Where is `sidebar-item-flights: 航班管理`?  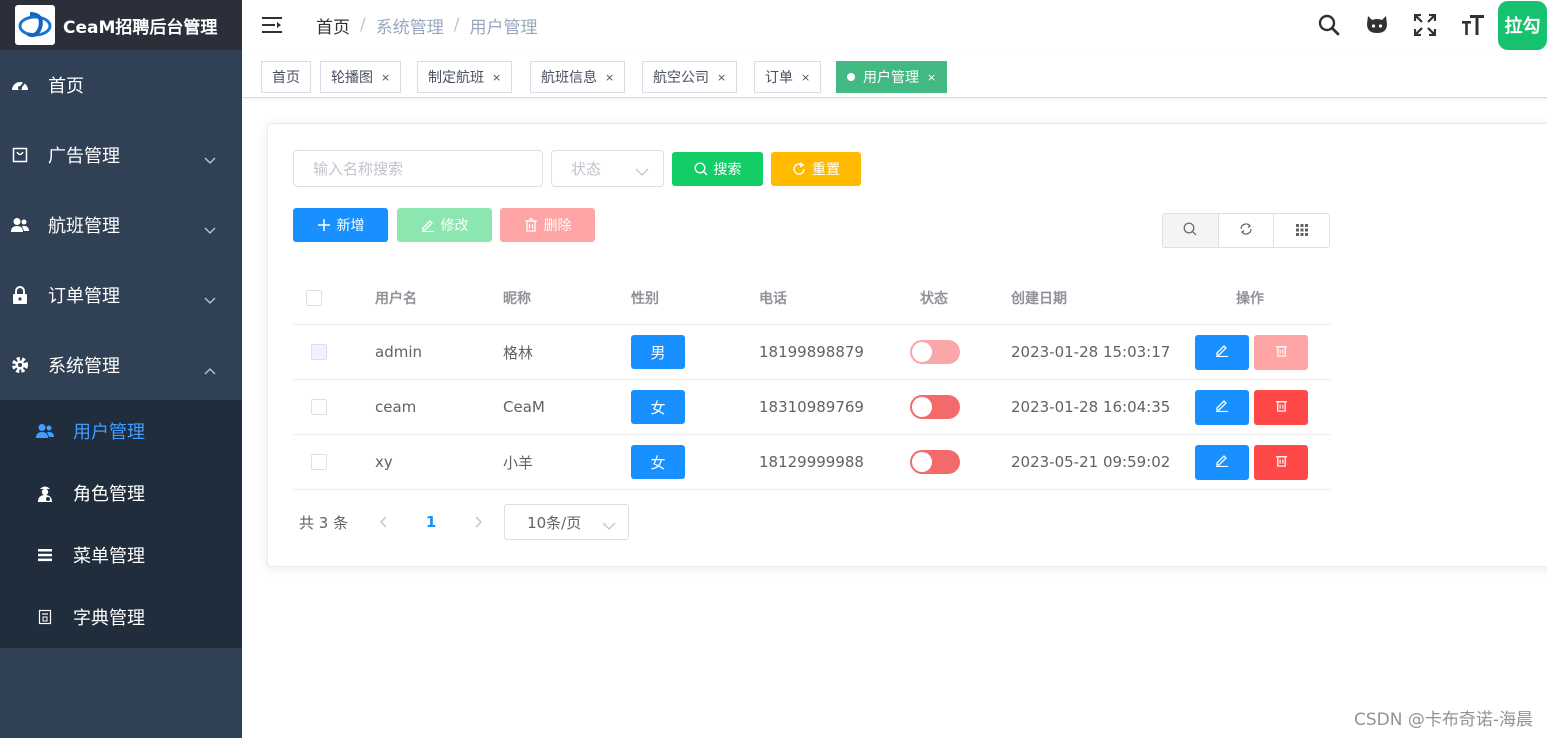 sidebar-item-flights: 航班管理 is located at coordinates (121, 225).